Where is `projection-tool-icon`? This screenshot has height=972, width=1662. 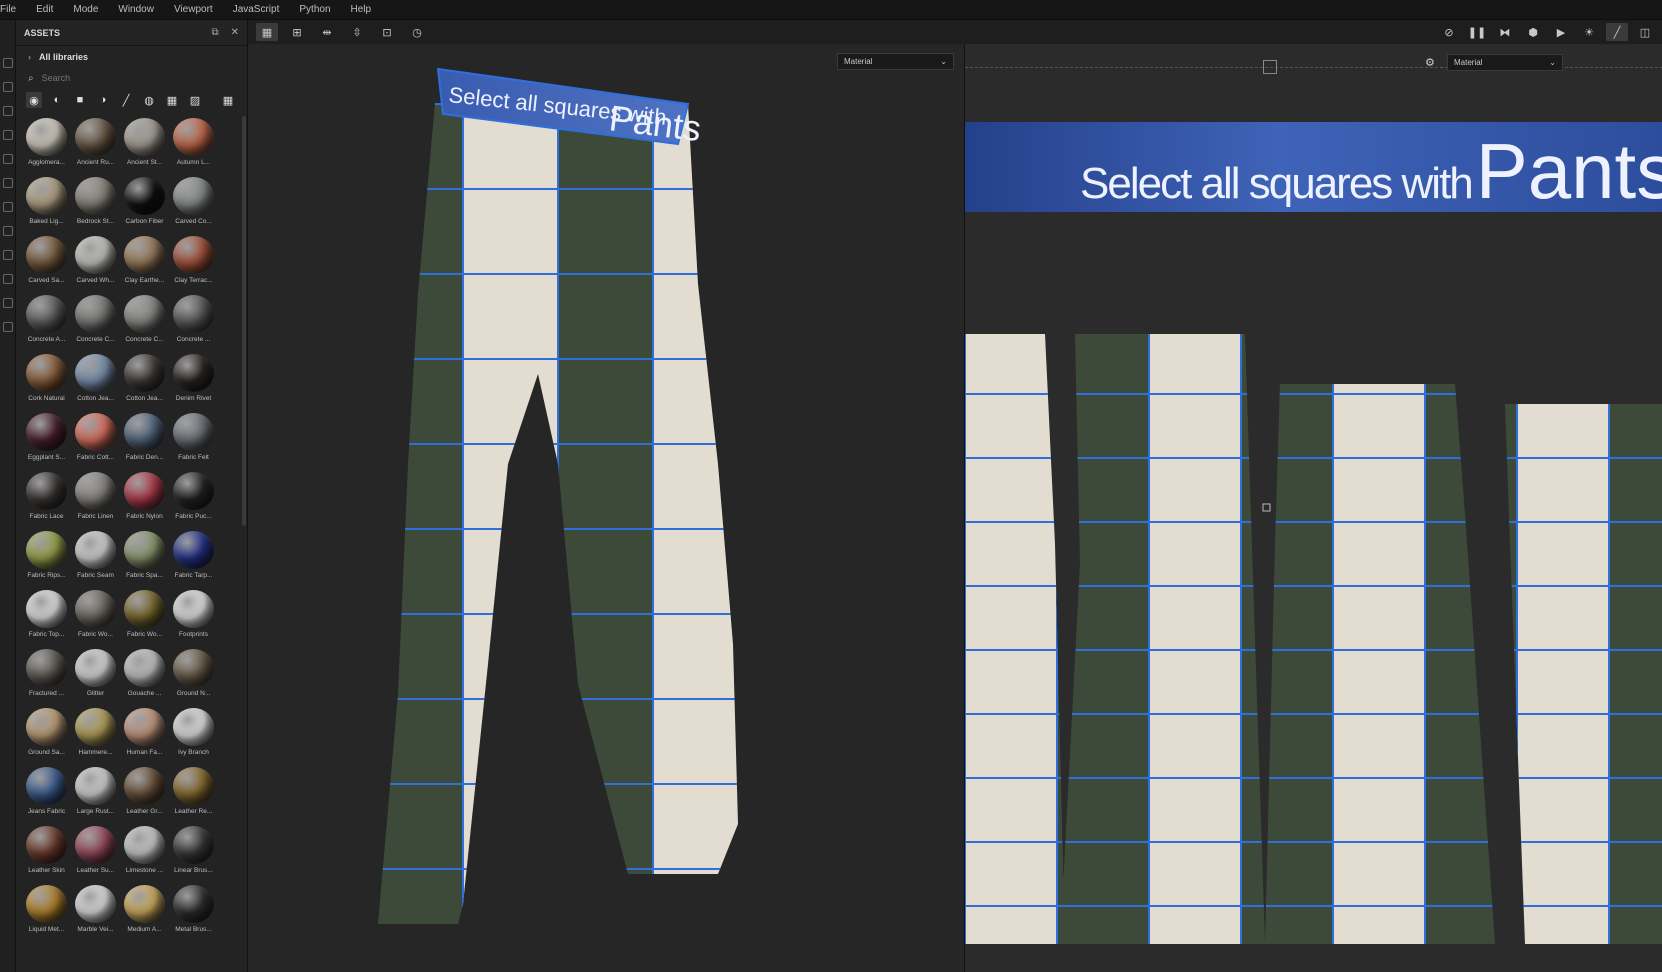
projection-tool-icon is located at coordinates (7, 111).